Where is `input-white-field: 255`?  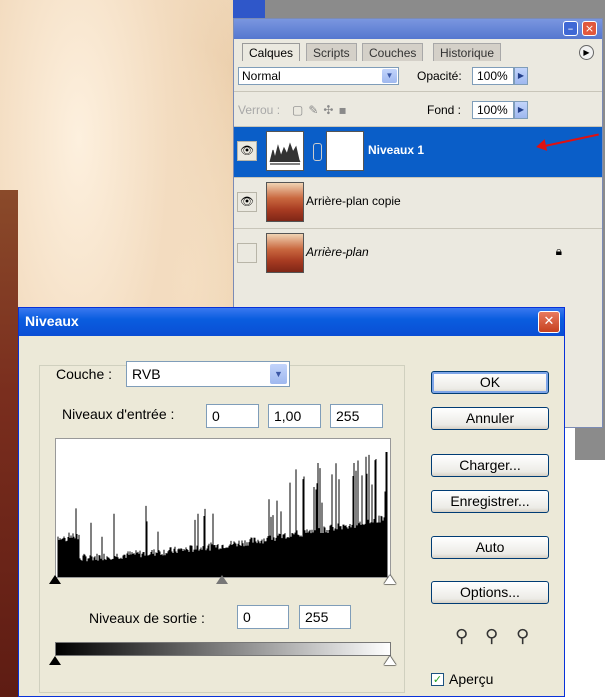
input-white-field: 255 is located at coordinates (356, 416).